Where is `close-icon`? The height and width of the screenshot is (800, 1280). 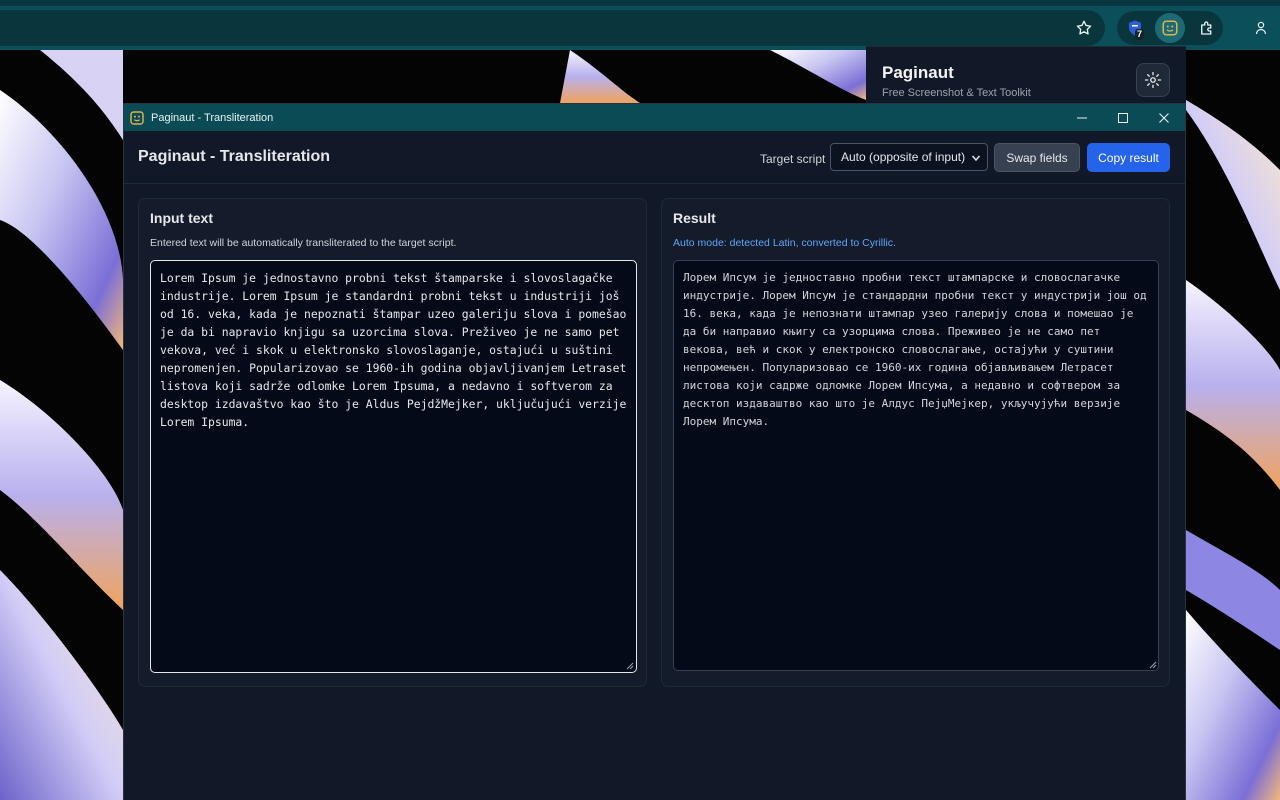 close-icon is located at coordinates (1164, 117).